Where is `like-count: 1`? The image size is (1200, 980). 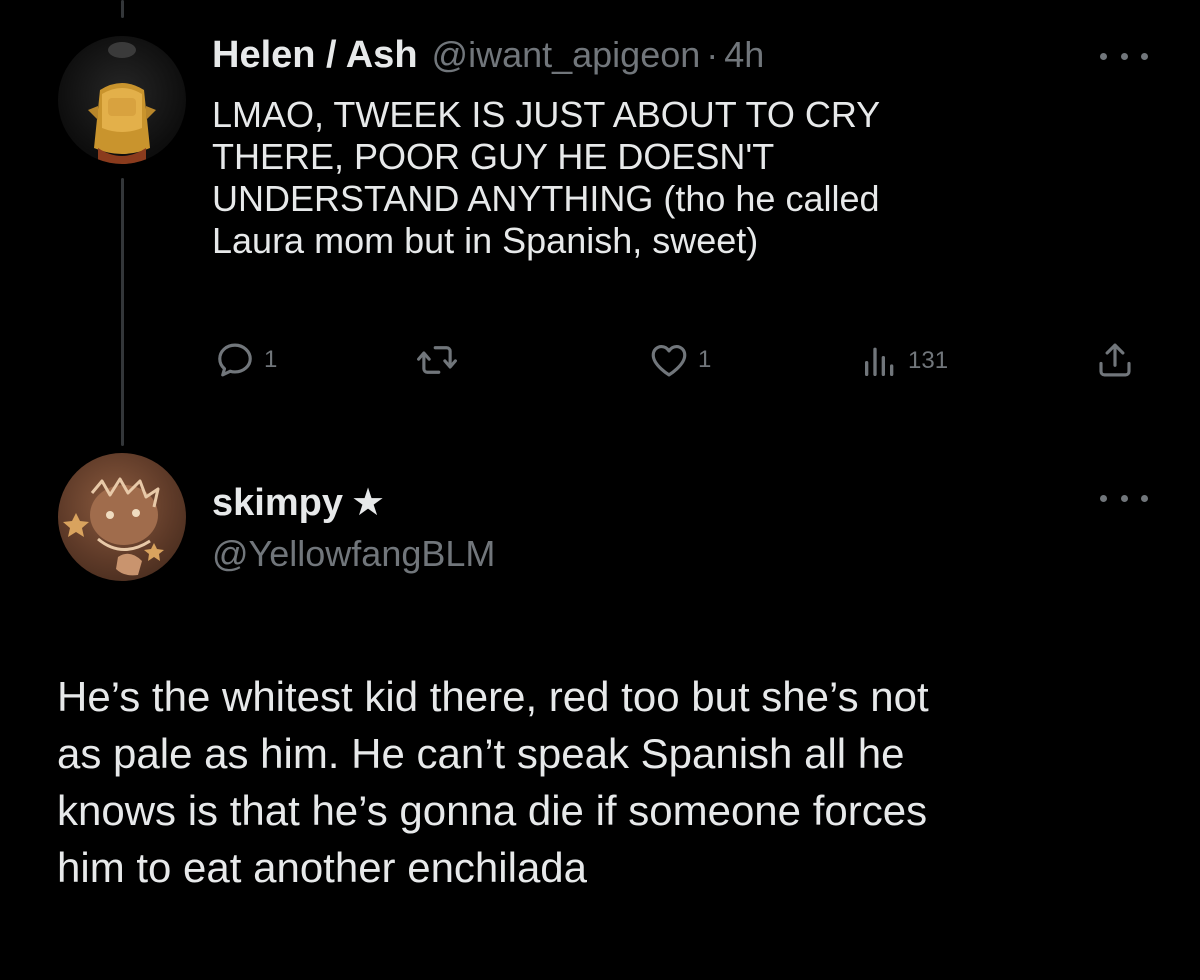 like-count: 1 is located at coordinates (705, 359).